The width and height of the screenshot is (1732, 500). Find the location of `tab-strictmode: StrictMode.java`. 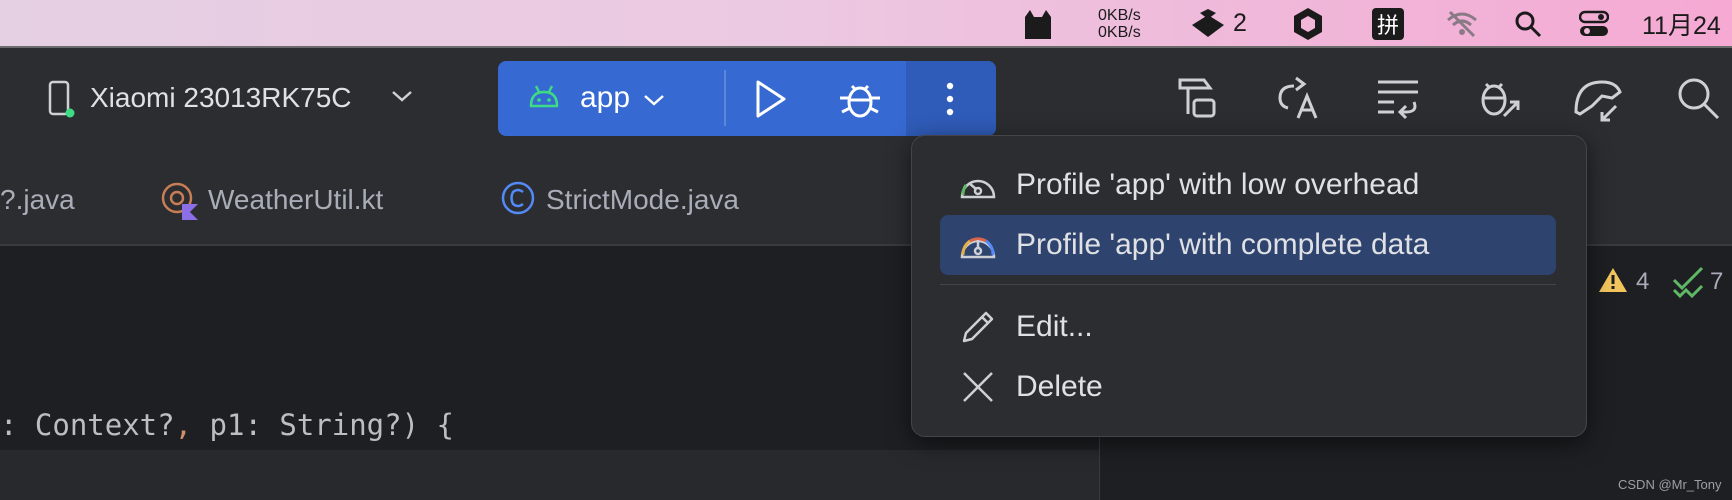

tab-strictmode: StrictMode.java is located at coordinates (642, 200).